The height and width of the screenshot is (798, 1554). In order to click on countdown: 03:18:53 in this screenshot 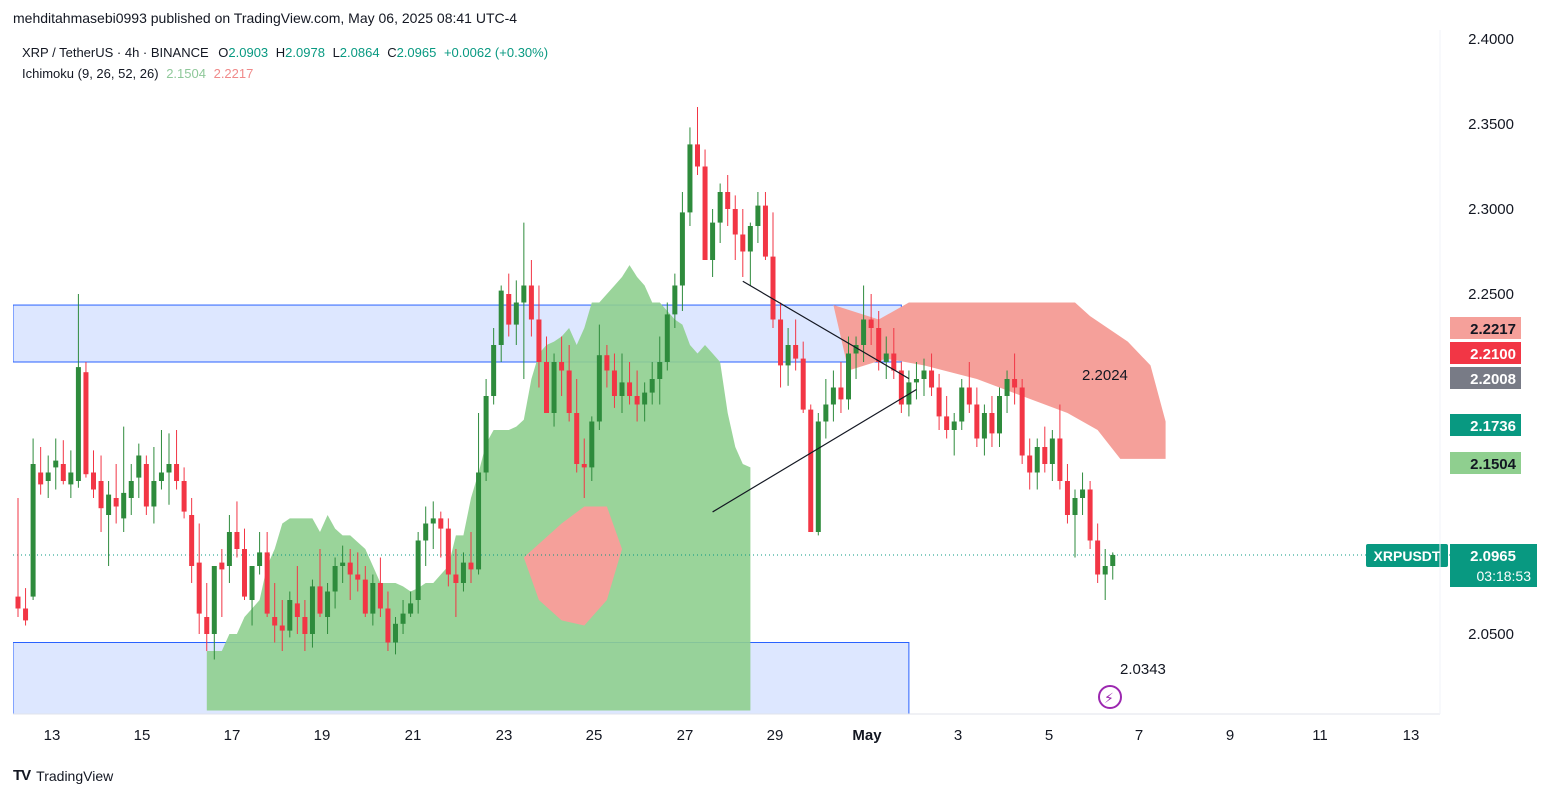, I will do `click(1504, 576)`.